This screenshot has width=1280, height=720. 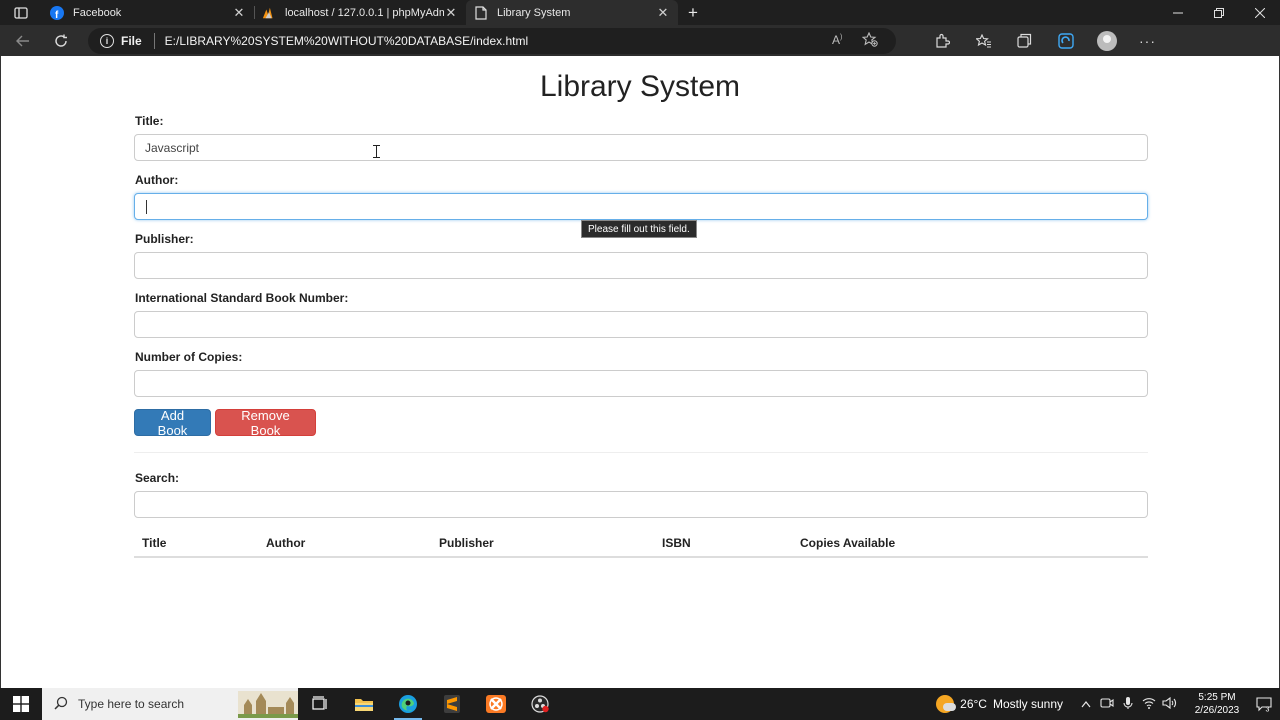 I want to click on tab-phpmyadmin: localhost / 127.0.0.1 | phpMyAdmin ✕, so click(x=360, y=12).